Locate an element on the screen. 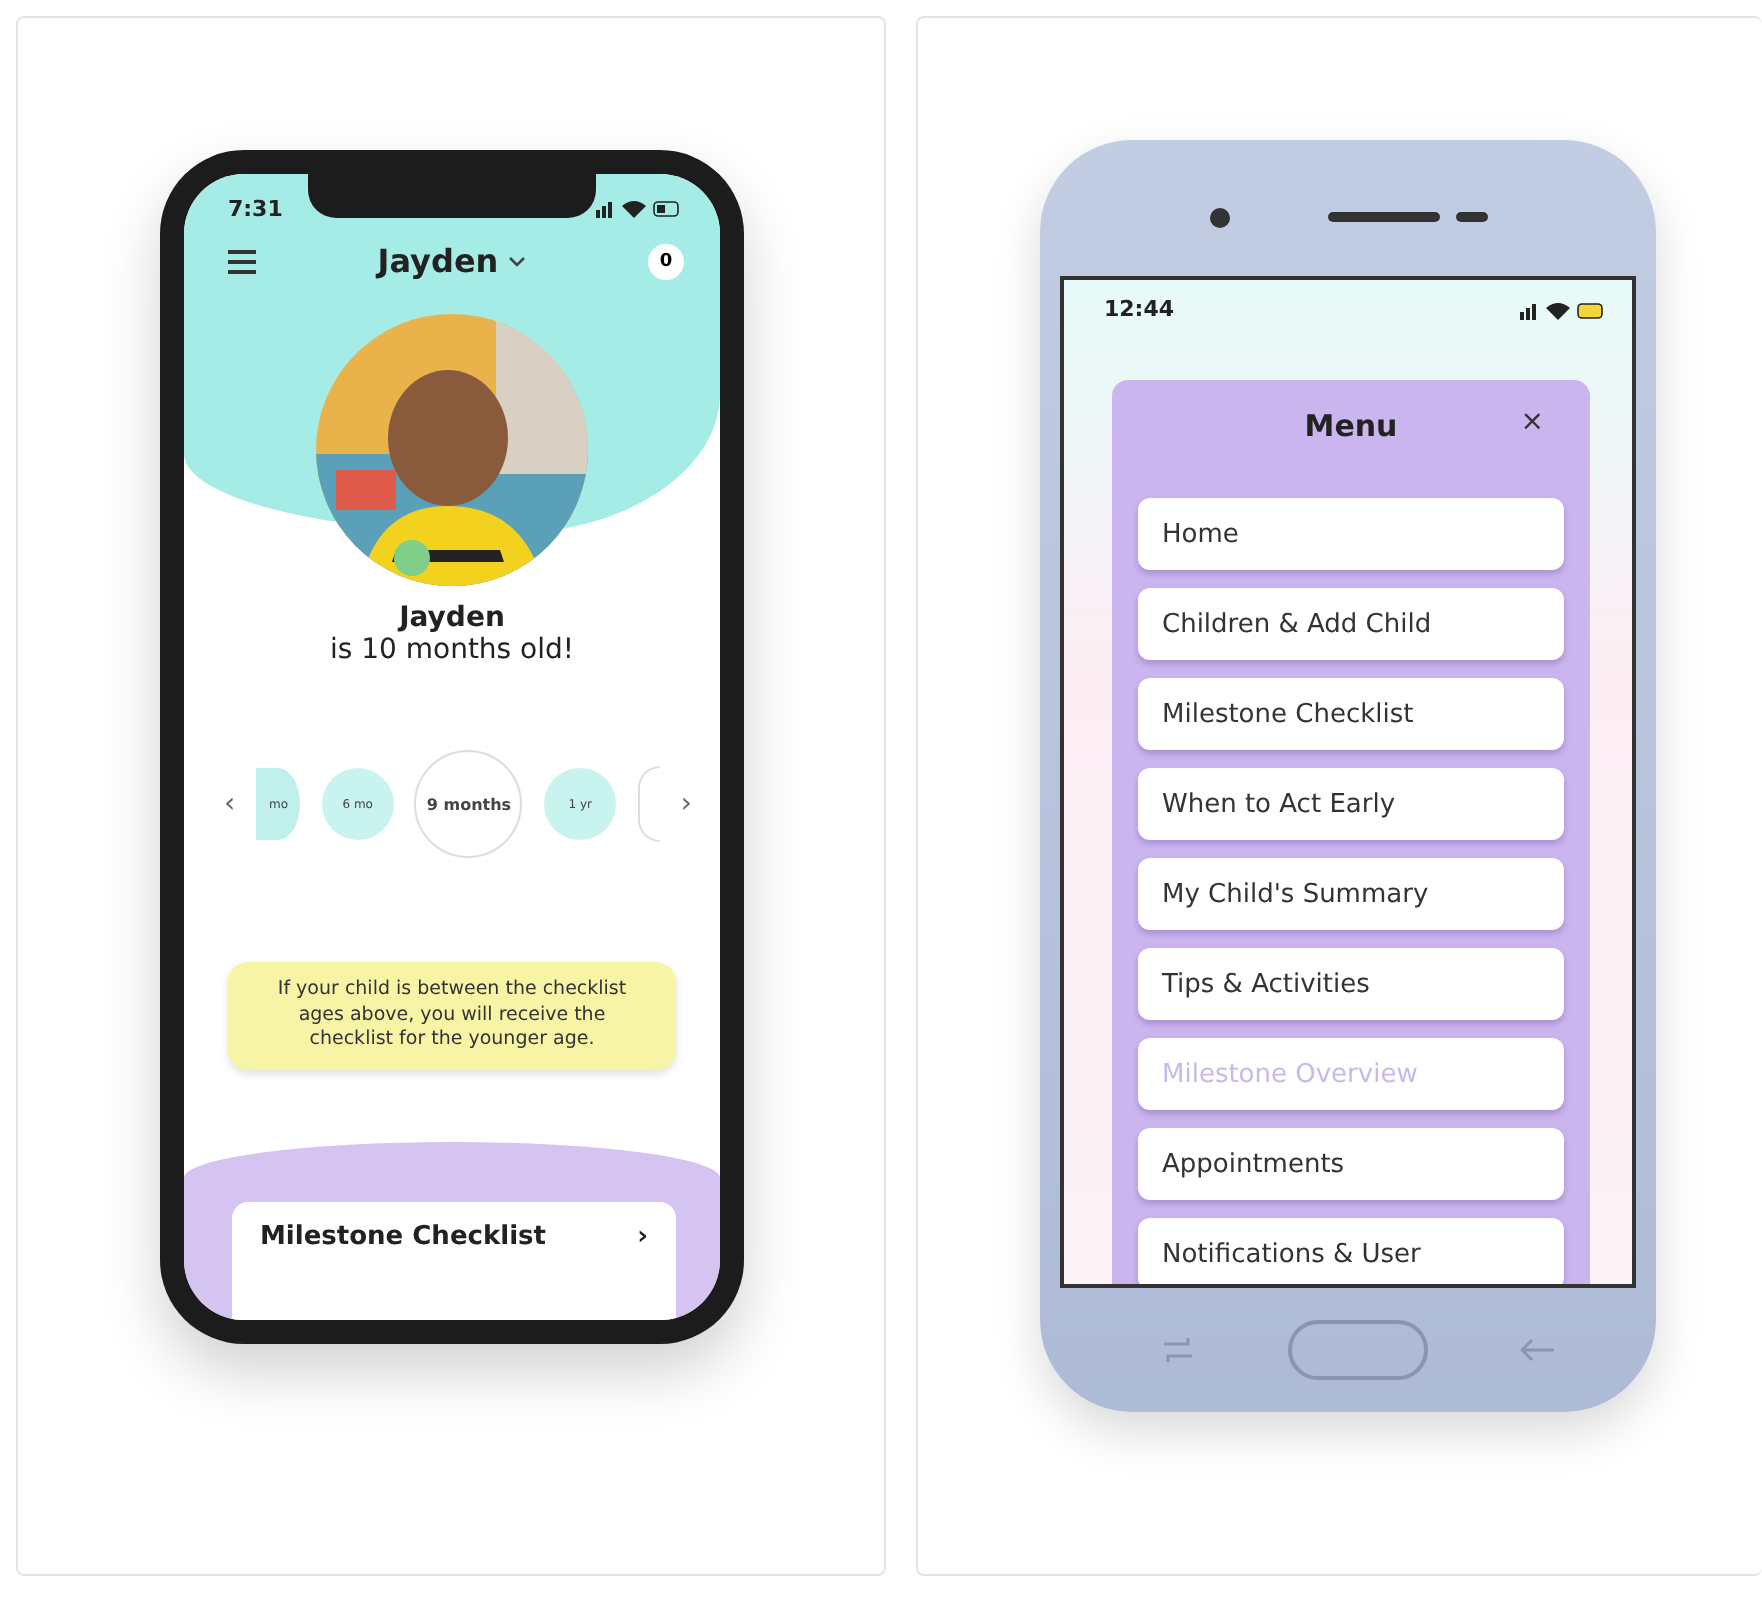  status-time: 12:44 is located at coordinates (1139, 309).